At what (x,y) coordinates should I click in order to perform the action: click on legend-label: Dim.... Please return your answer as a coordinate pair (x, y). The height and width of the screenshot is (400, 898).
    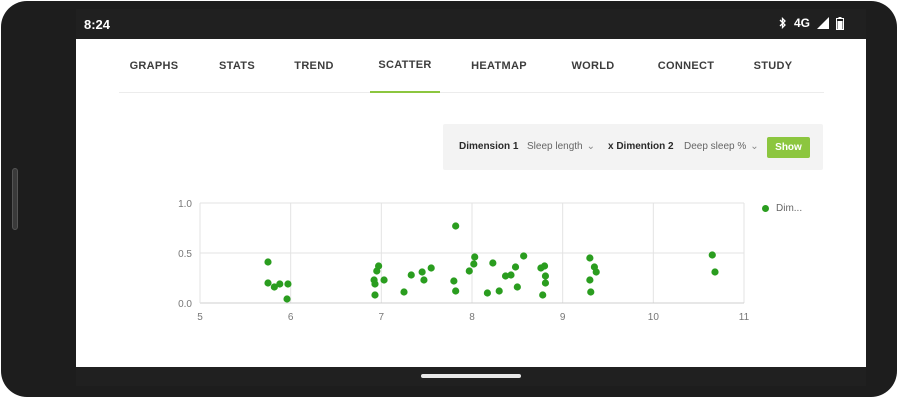
    Looking at the image, I should click on (789, 208).